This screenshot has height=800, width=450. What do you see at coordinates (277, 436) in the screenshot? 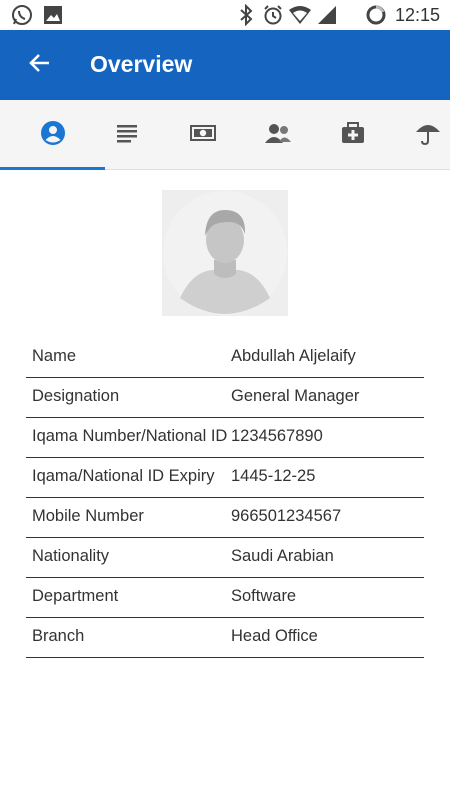
I see `detail-value: 1234567890` at bounding box center [277, 436].